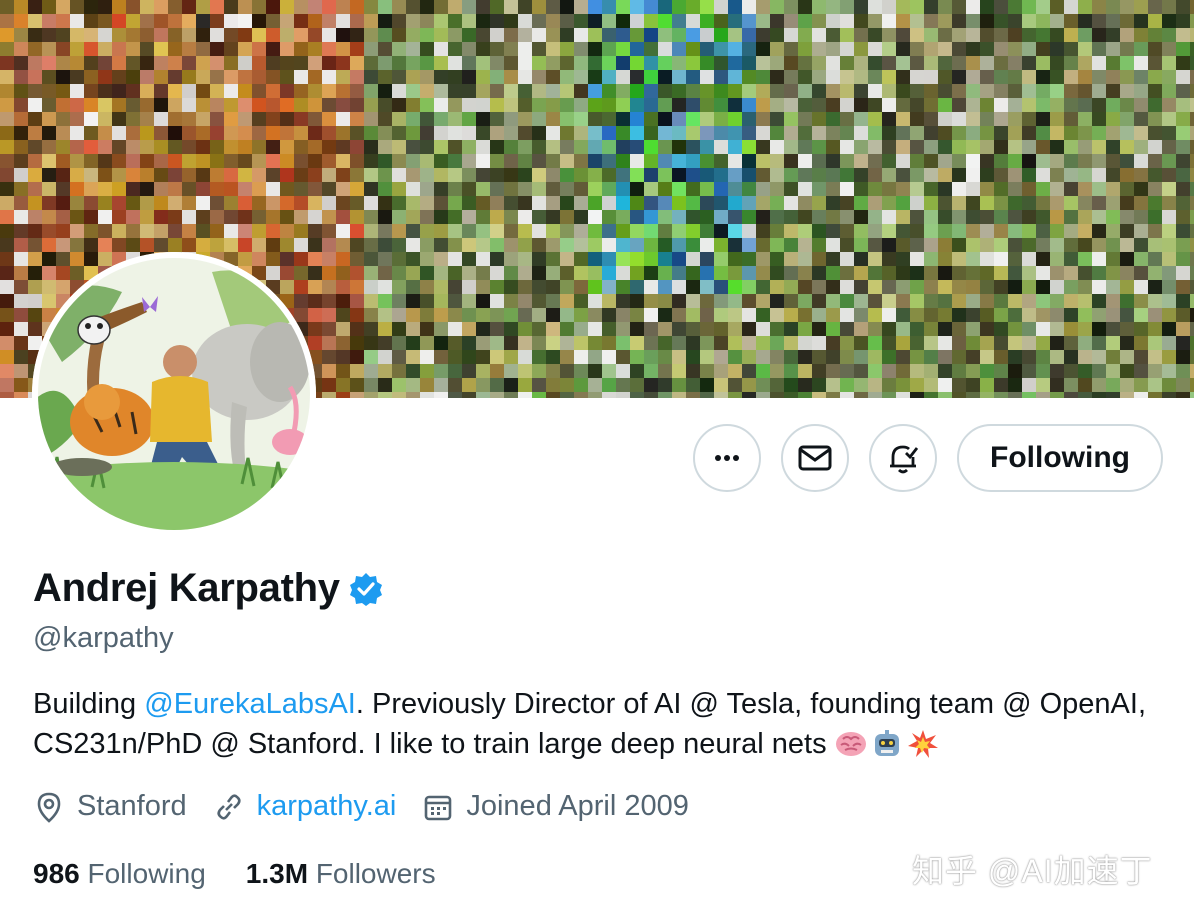 Image resolution: width=1194 pixels, height=914 pixels. Describe the element at coordinates (49, 807) in the screenshot. I see `location-pin-icon` at that location.